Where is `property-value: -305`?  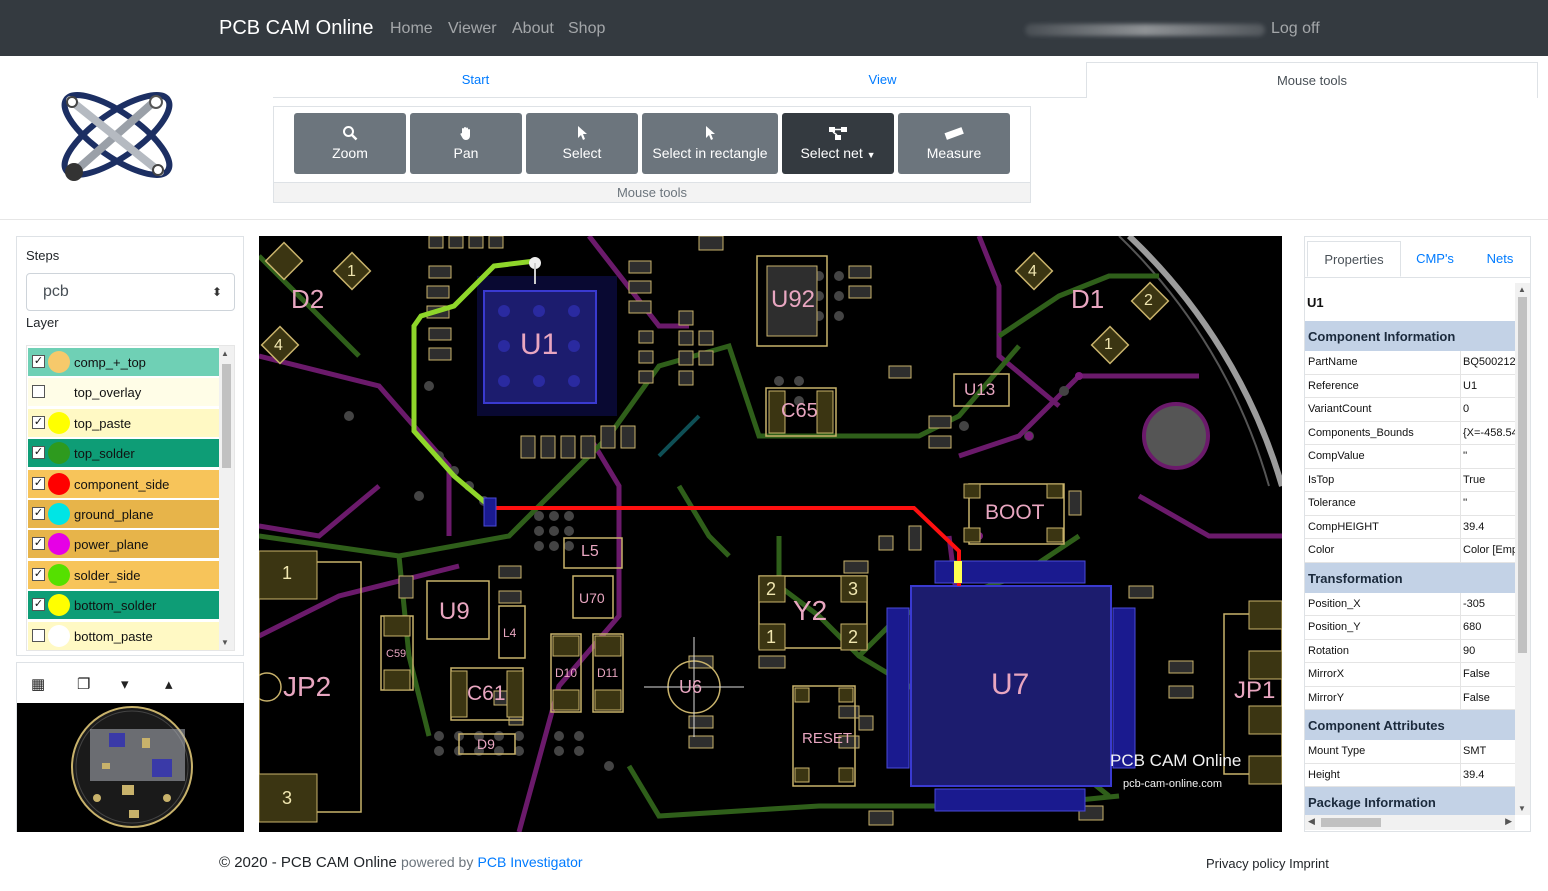 property-value: -305 is located at coordinates (1489, 604).